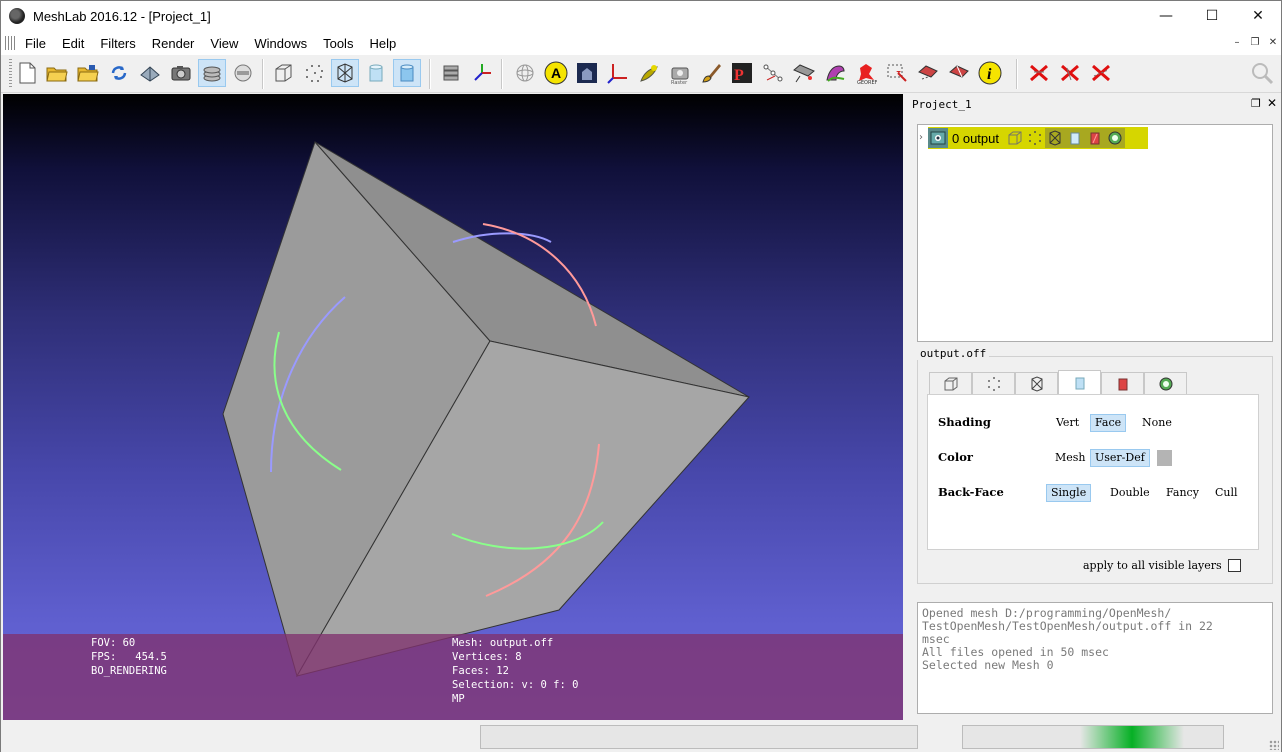 Image resolution: width=1282 pixels, height=752 pixels. What do you see at coordinates (680, 73) in the screenshot?
I see `pickpoints-icon: Raster` at bounding box center [680, 73].